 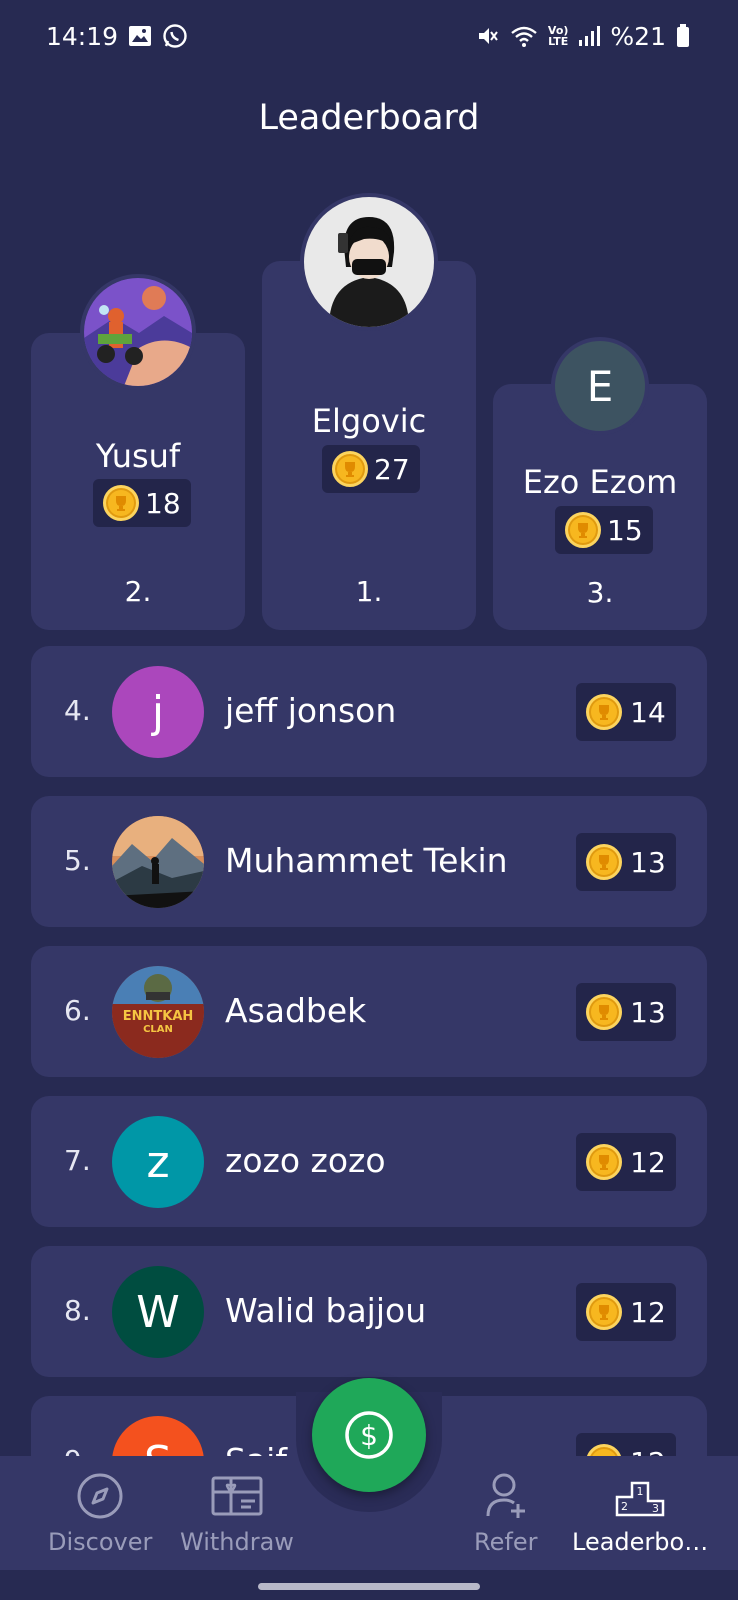 What do you see at coordinates (163, 503) in the screenshot?
I see `score-value: 18` at bounding box center [163, 503].